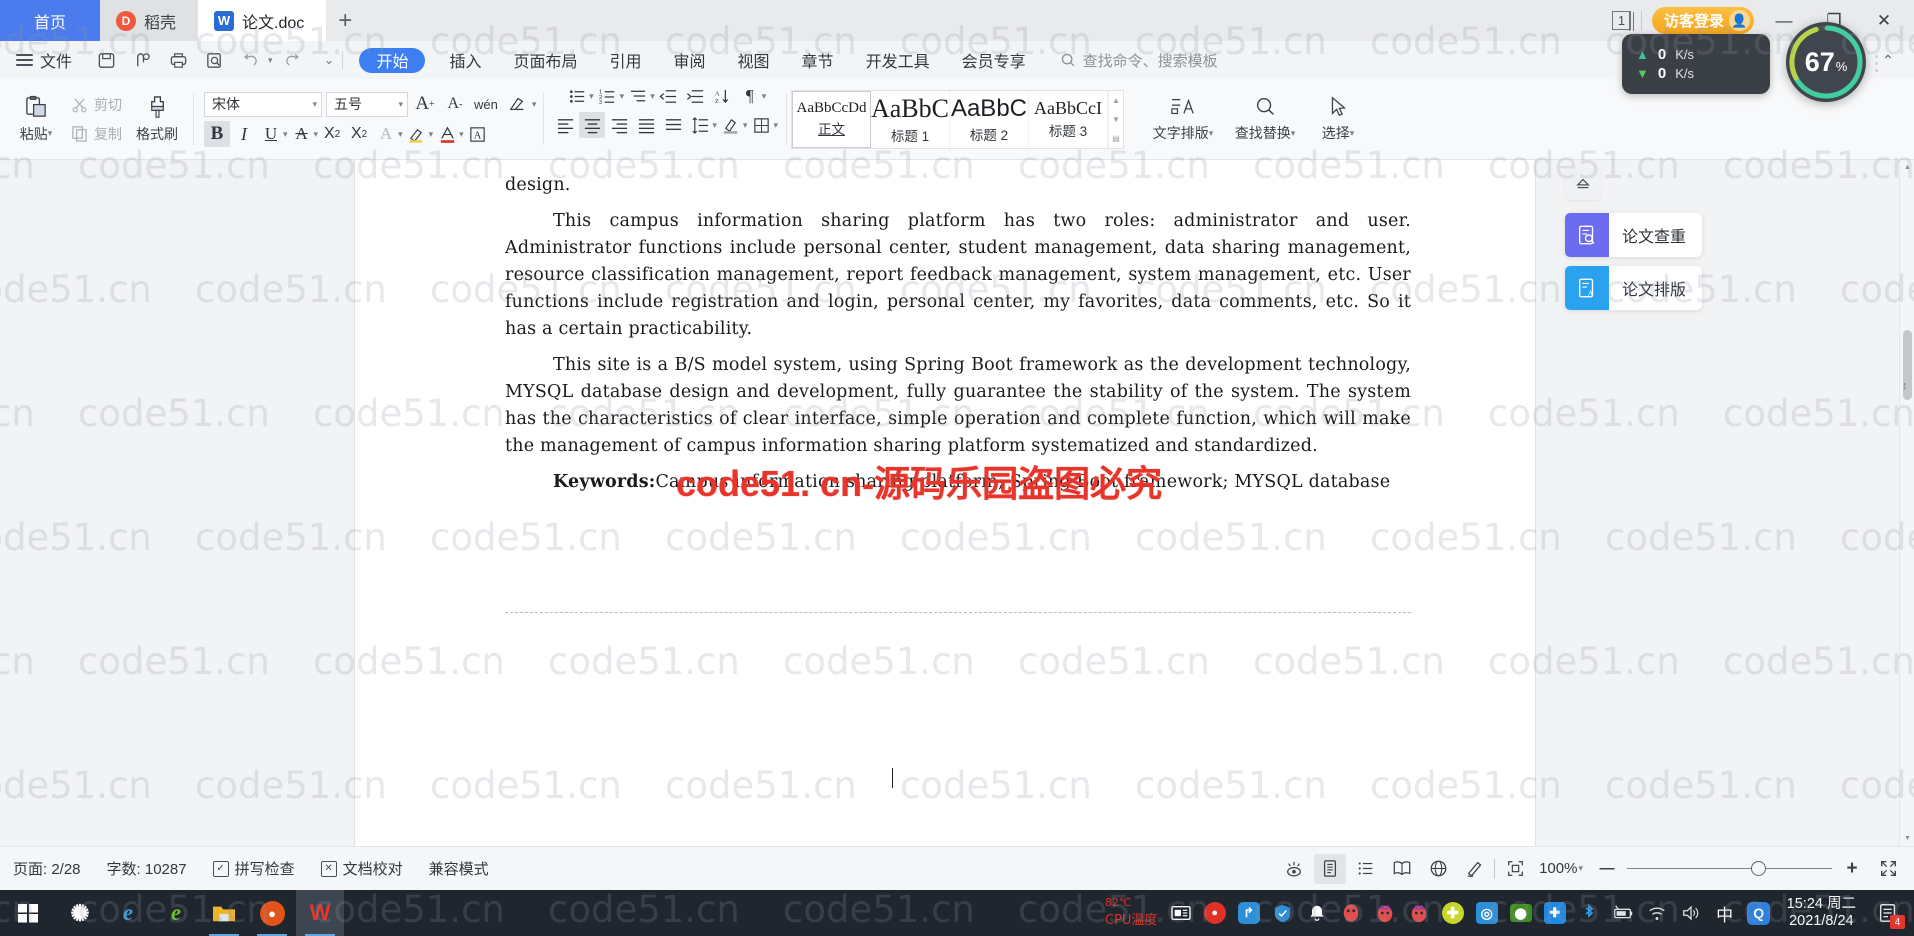 Image resolution: width=1914 pixels, height=936 pixels. What do you see at coordinates (1582, 184) in the screenshot?
I see `dock-collapse-button` at bounding box center [1582, 184].